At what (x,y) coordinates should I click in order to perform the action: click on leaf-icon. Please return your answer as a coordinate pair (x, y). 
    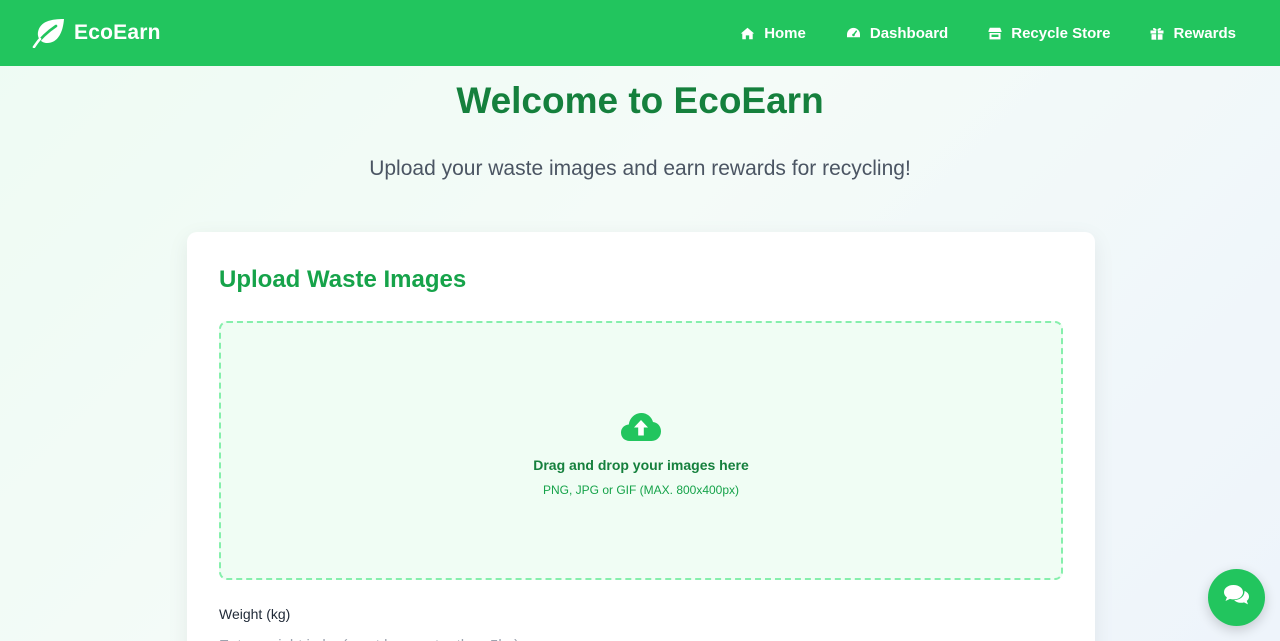
    Looking at the image, I should click on (49, 33).